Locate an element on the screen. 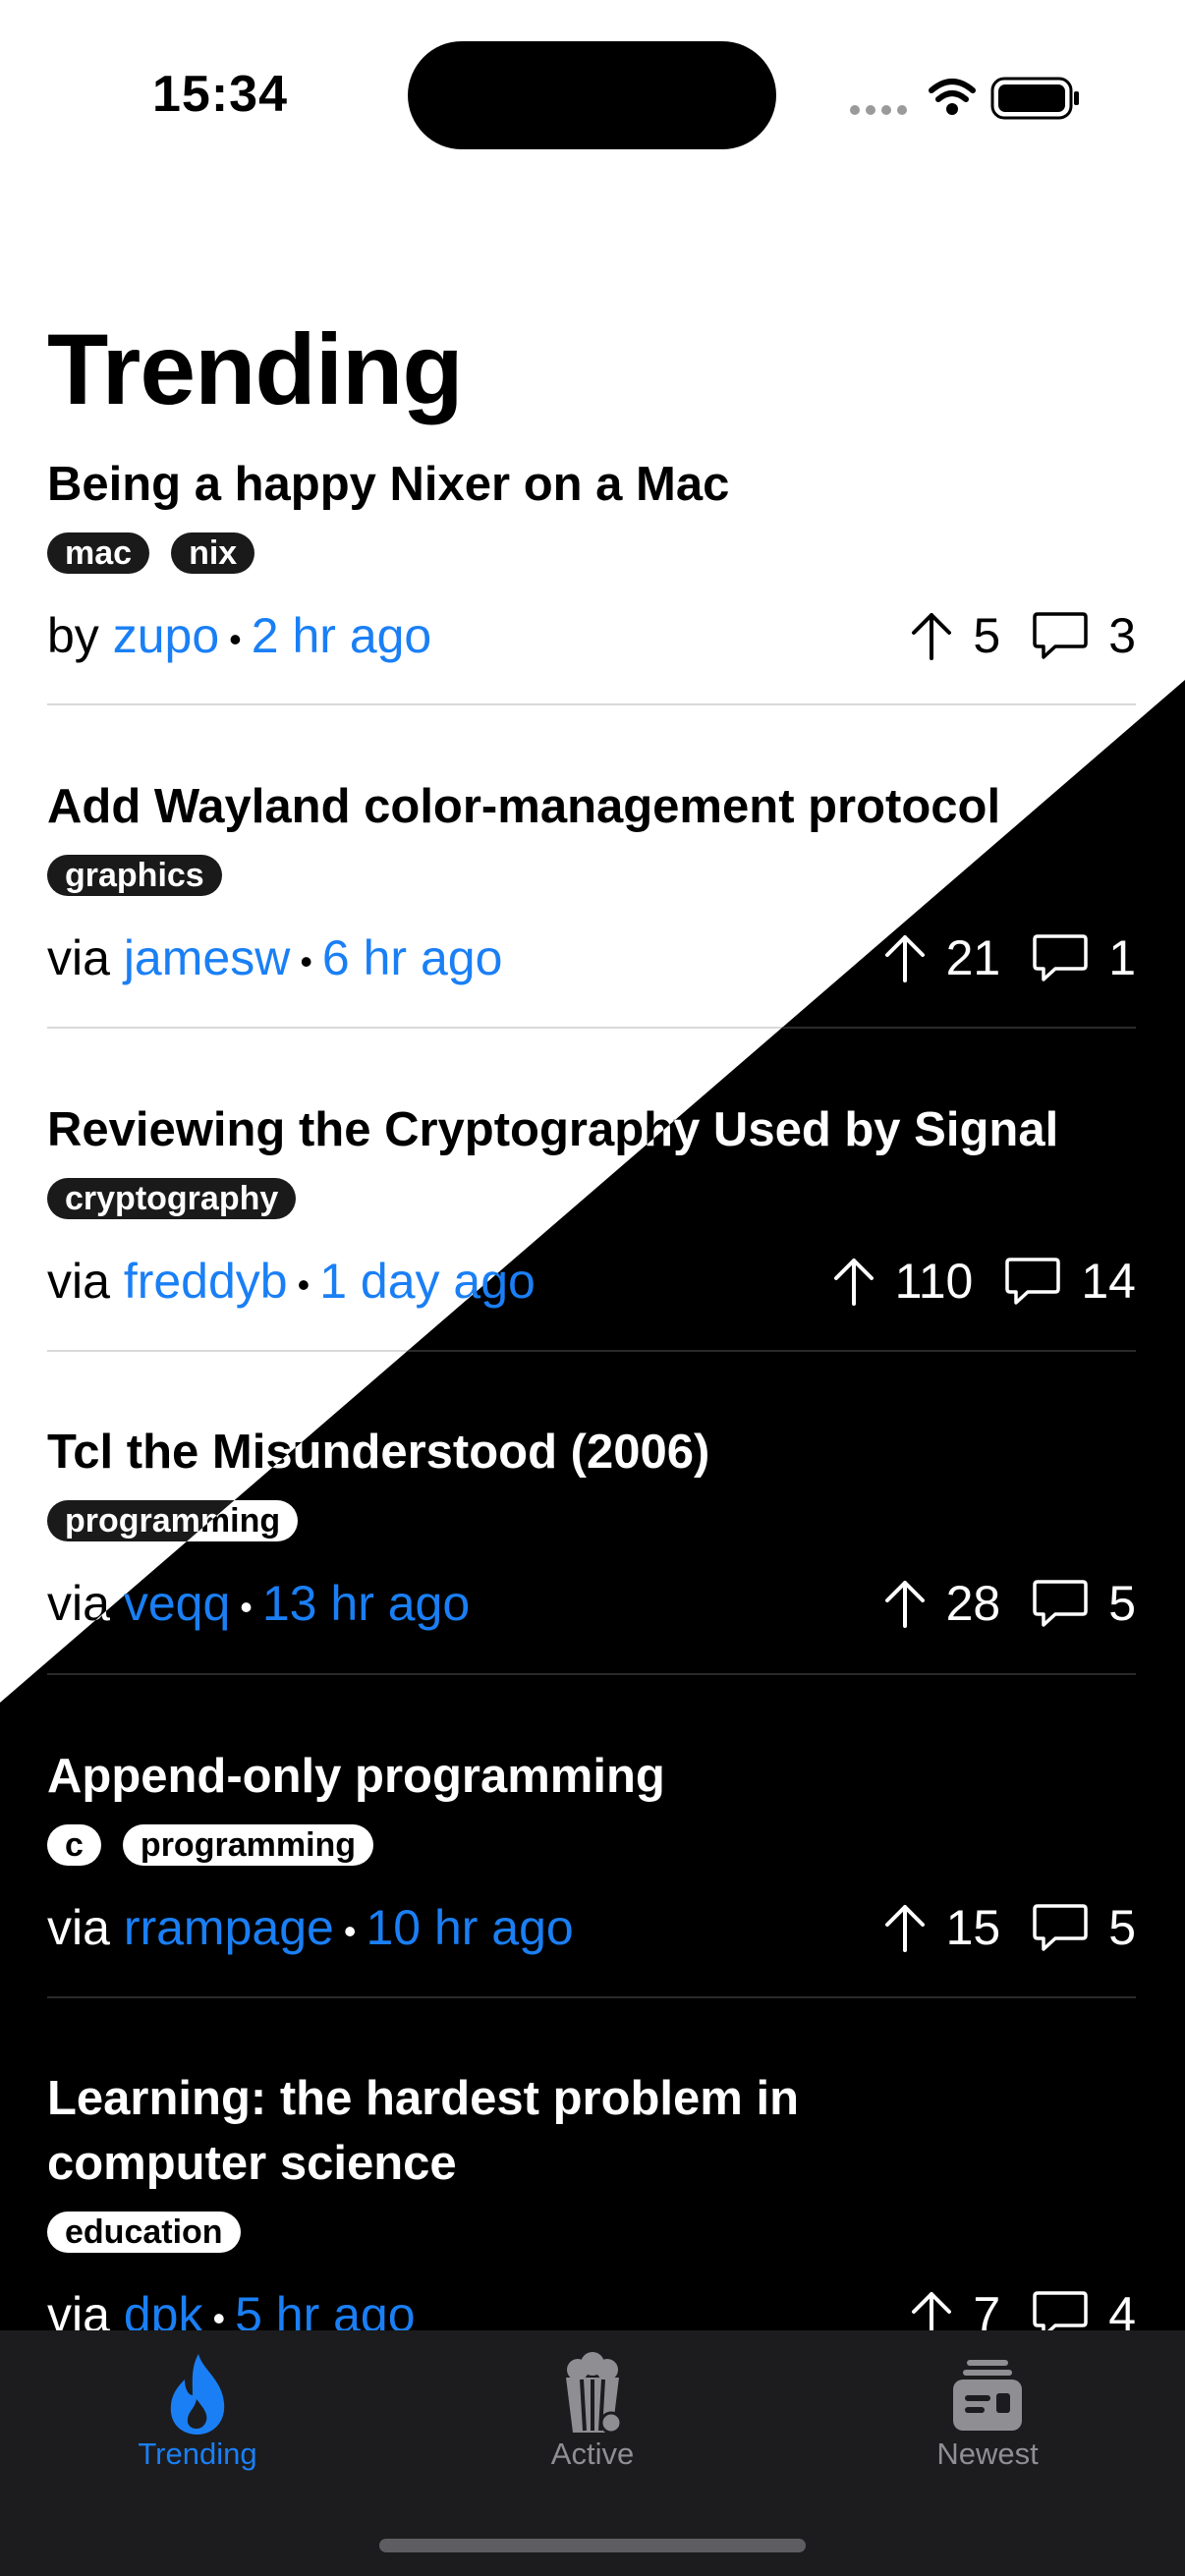 The image size is (1185, 2576). signal-wifi-battery-icon is located at coordinates (965, 98).